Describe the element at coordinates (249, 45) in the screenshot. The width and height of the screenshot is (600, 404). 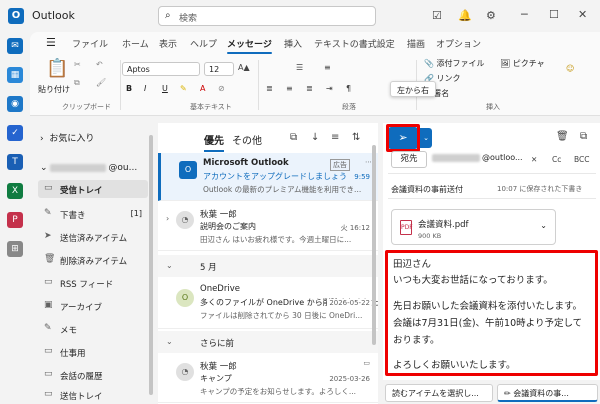
I see `tab-message: メッセージ` at that location.